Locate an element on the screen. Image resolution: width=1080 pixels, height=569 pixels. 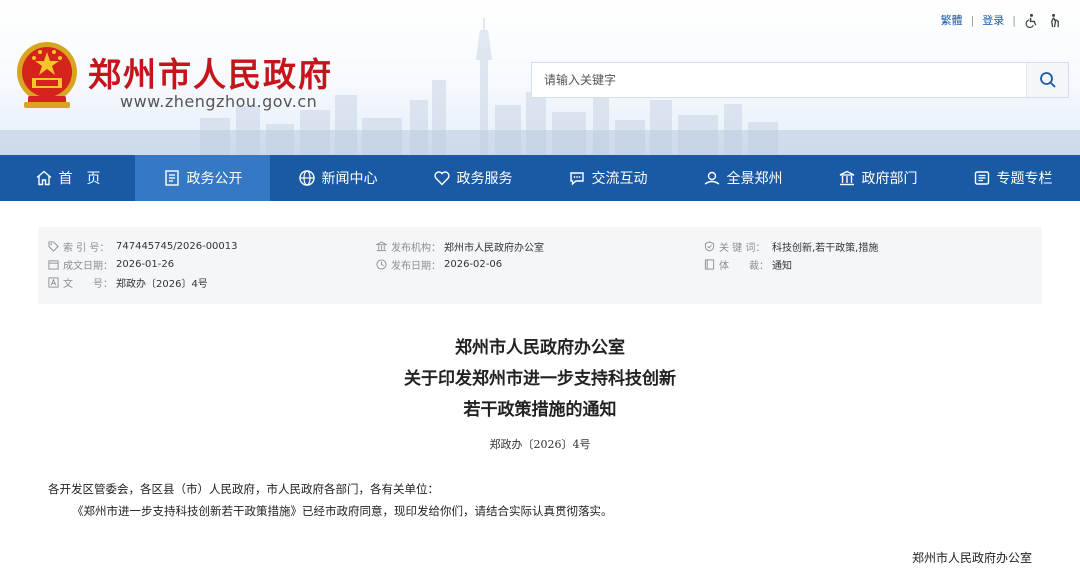
calendar-icon is located at coordinates (53, 264).